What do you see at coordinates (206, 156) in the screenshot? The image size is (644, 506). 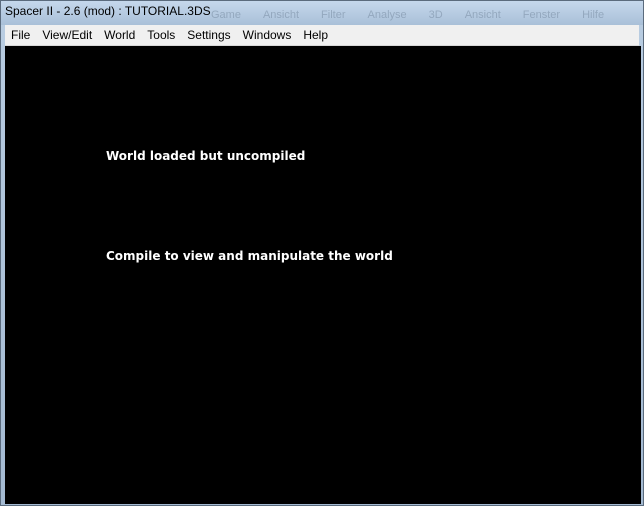 I see `world-status-message: World loaded but uncompiled` at bounding box center [206, 156].